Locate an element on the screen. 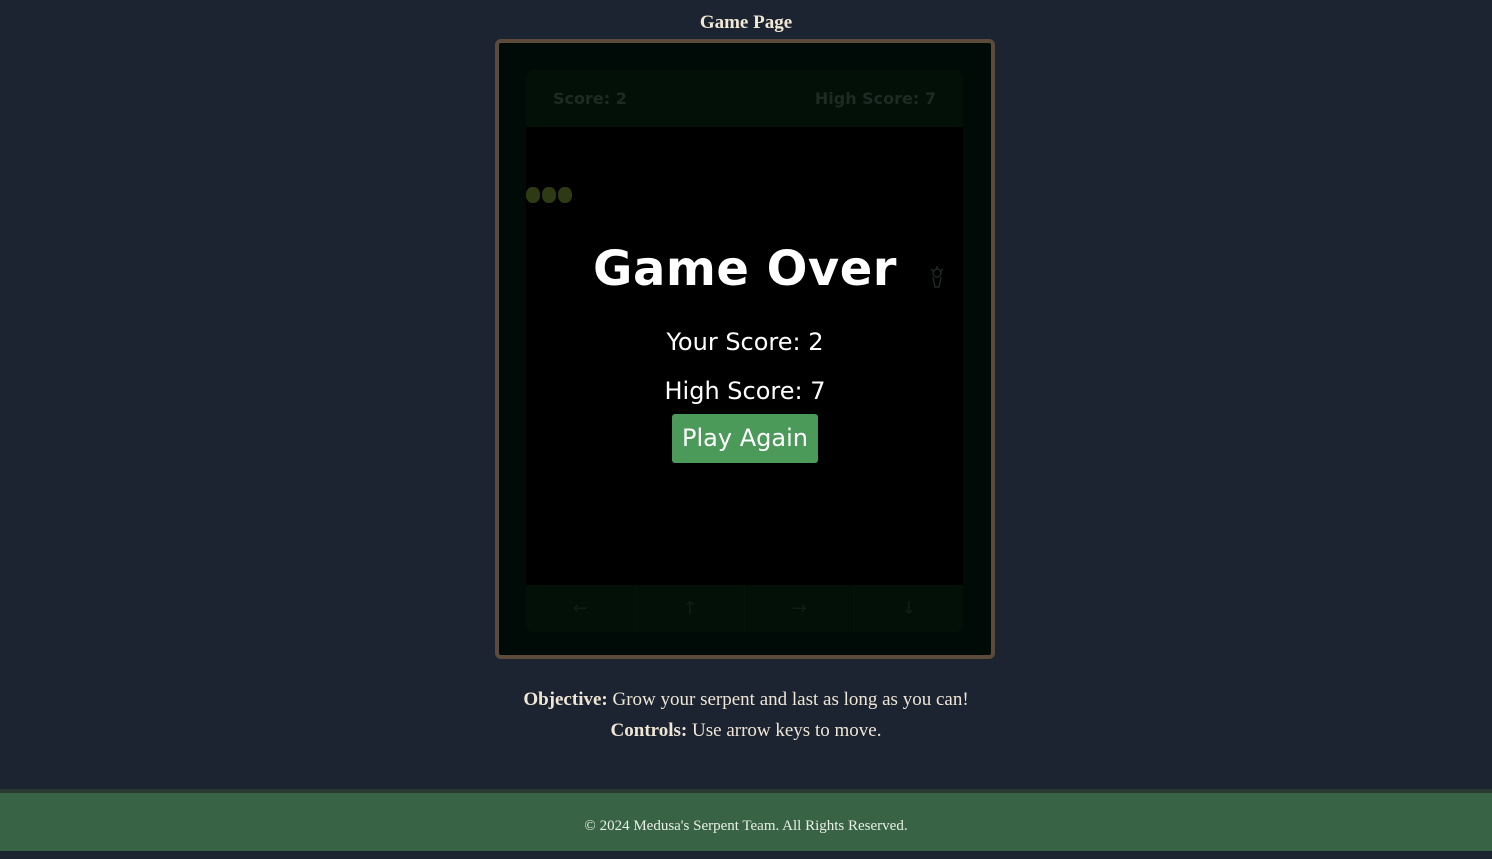  play-again-button: Play Again is located at coordinates (745, 438).